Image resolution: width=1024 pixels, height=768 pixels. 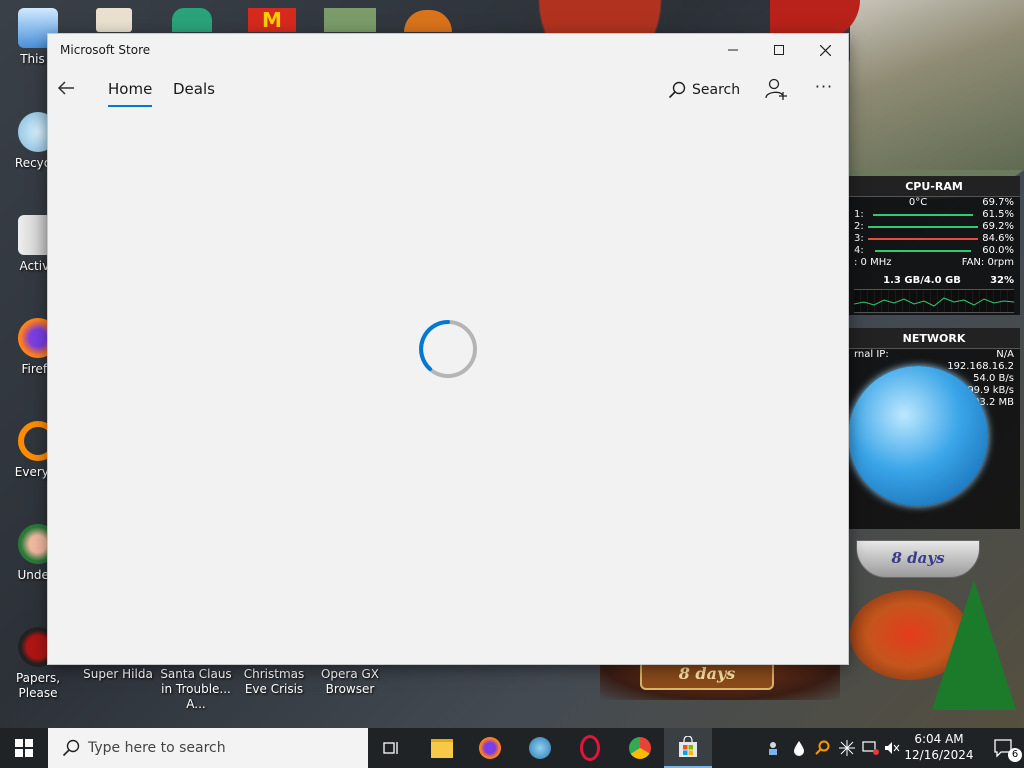 What do you see at coordinates (272, 20) in the screenshot?
I see `mcdonalds-icon: M` at bounding box center [272, 20].